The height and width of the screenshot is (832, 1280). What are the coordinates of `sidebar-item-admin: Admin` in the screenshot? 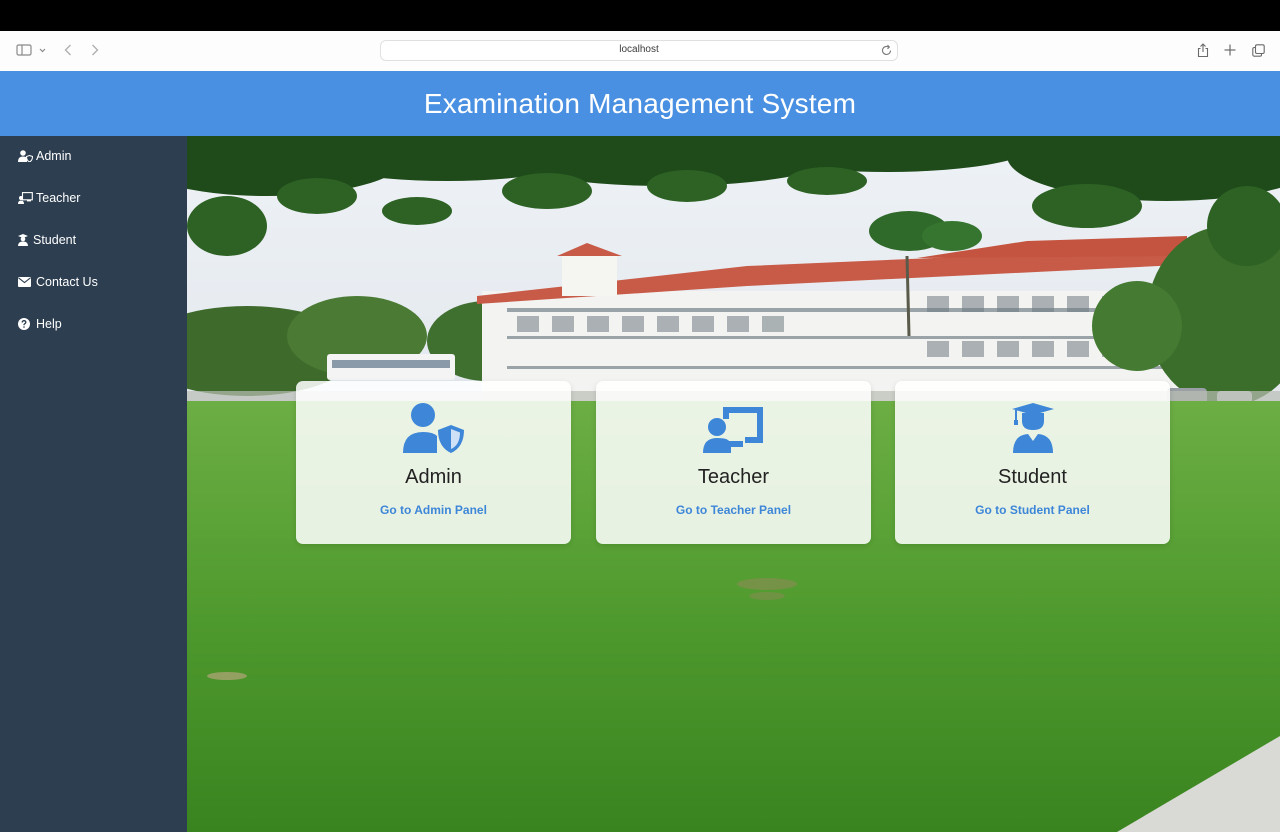 It's located at (44, 156).